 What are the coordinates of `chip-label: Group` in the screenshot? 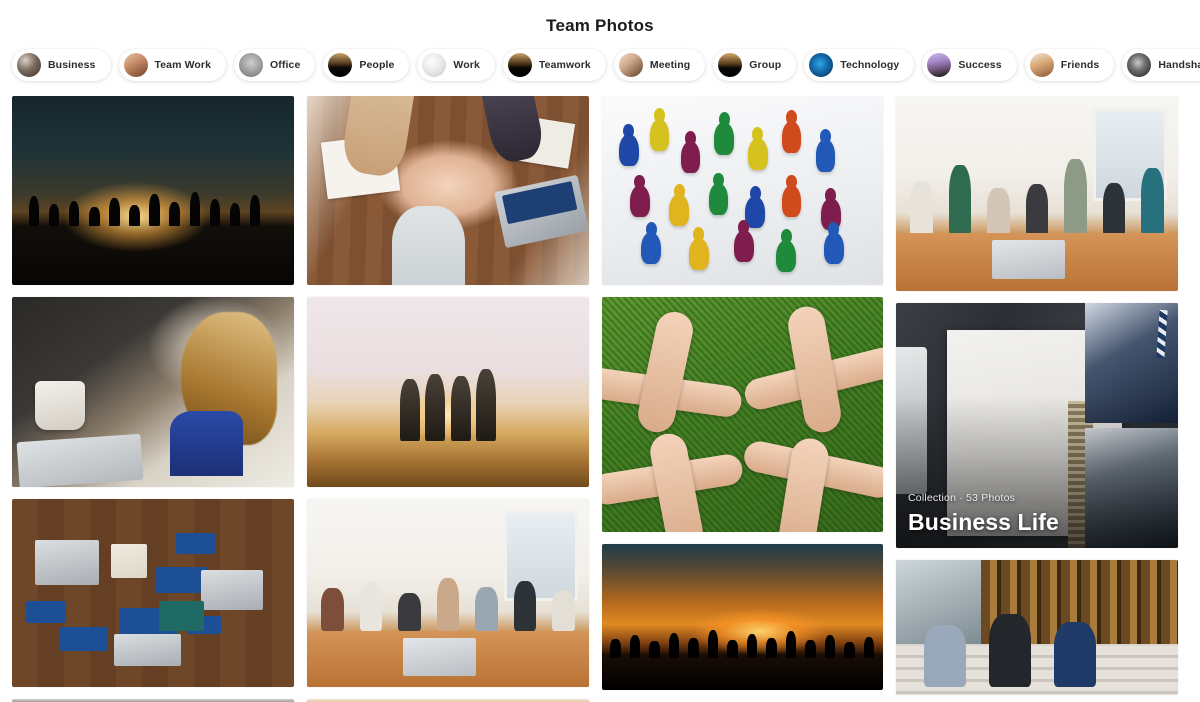 It's located at (765, 64).